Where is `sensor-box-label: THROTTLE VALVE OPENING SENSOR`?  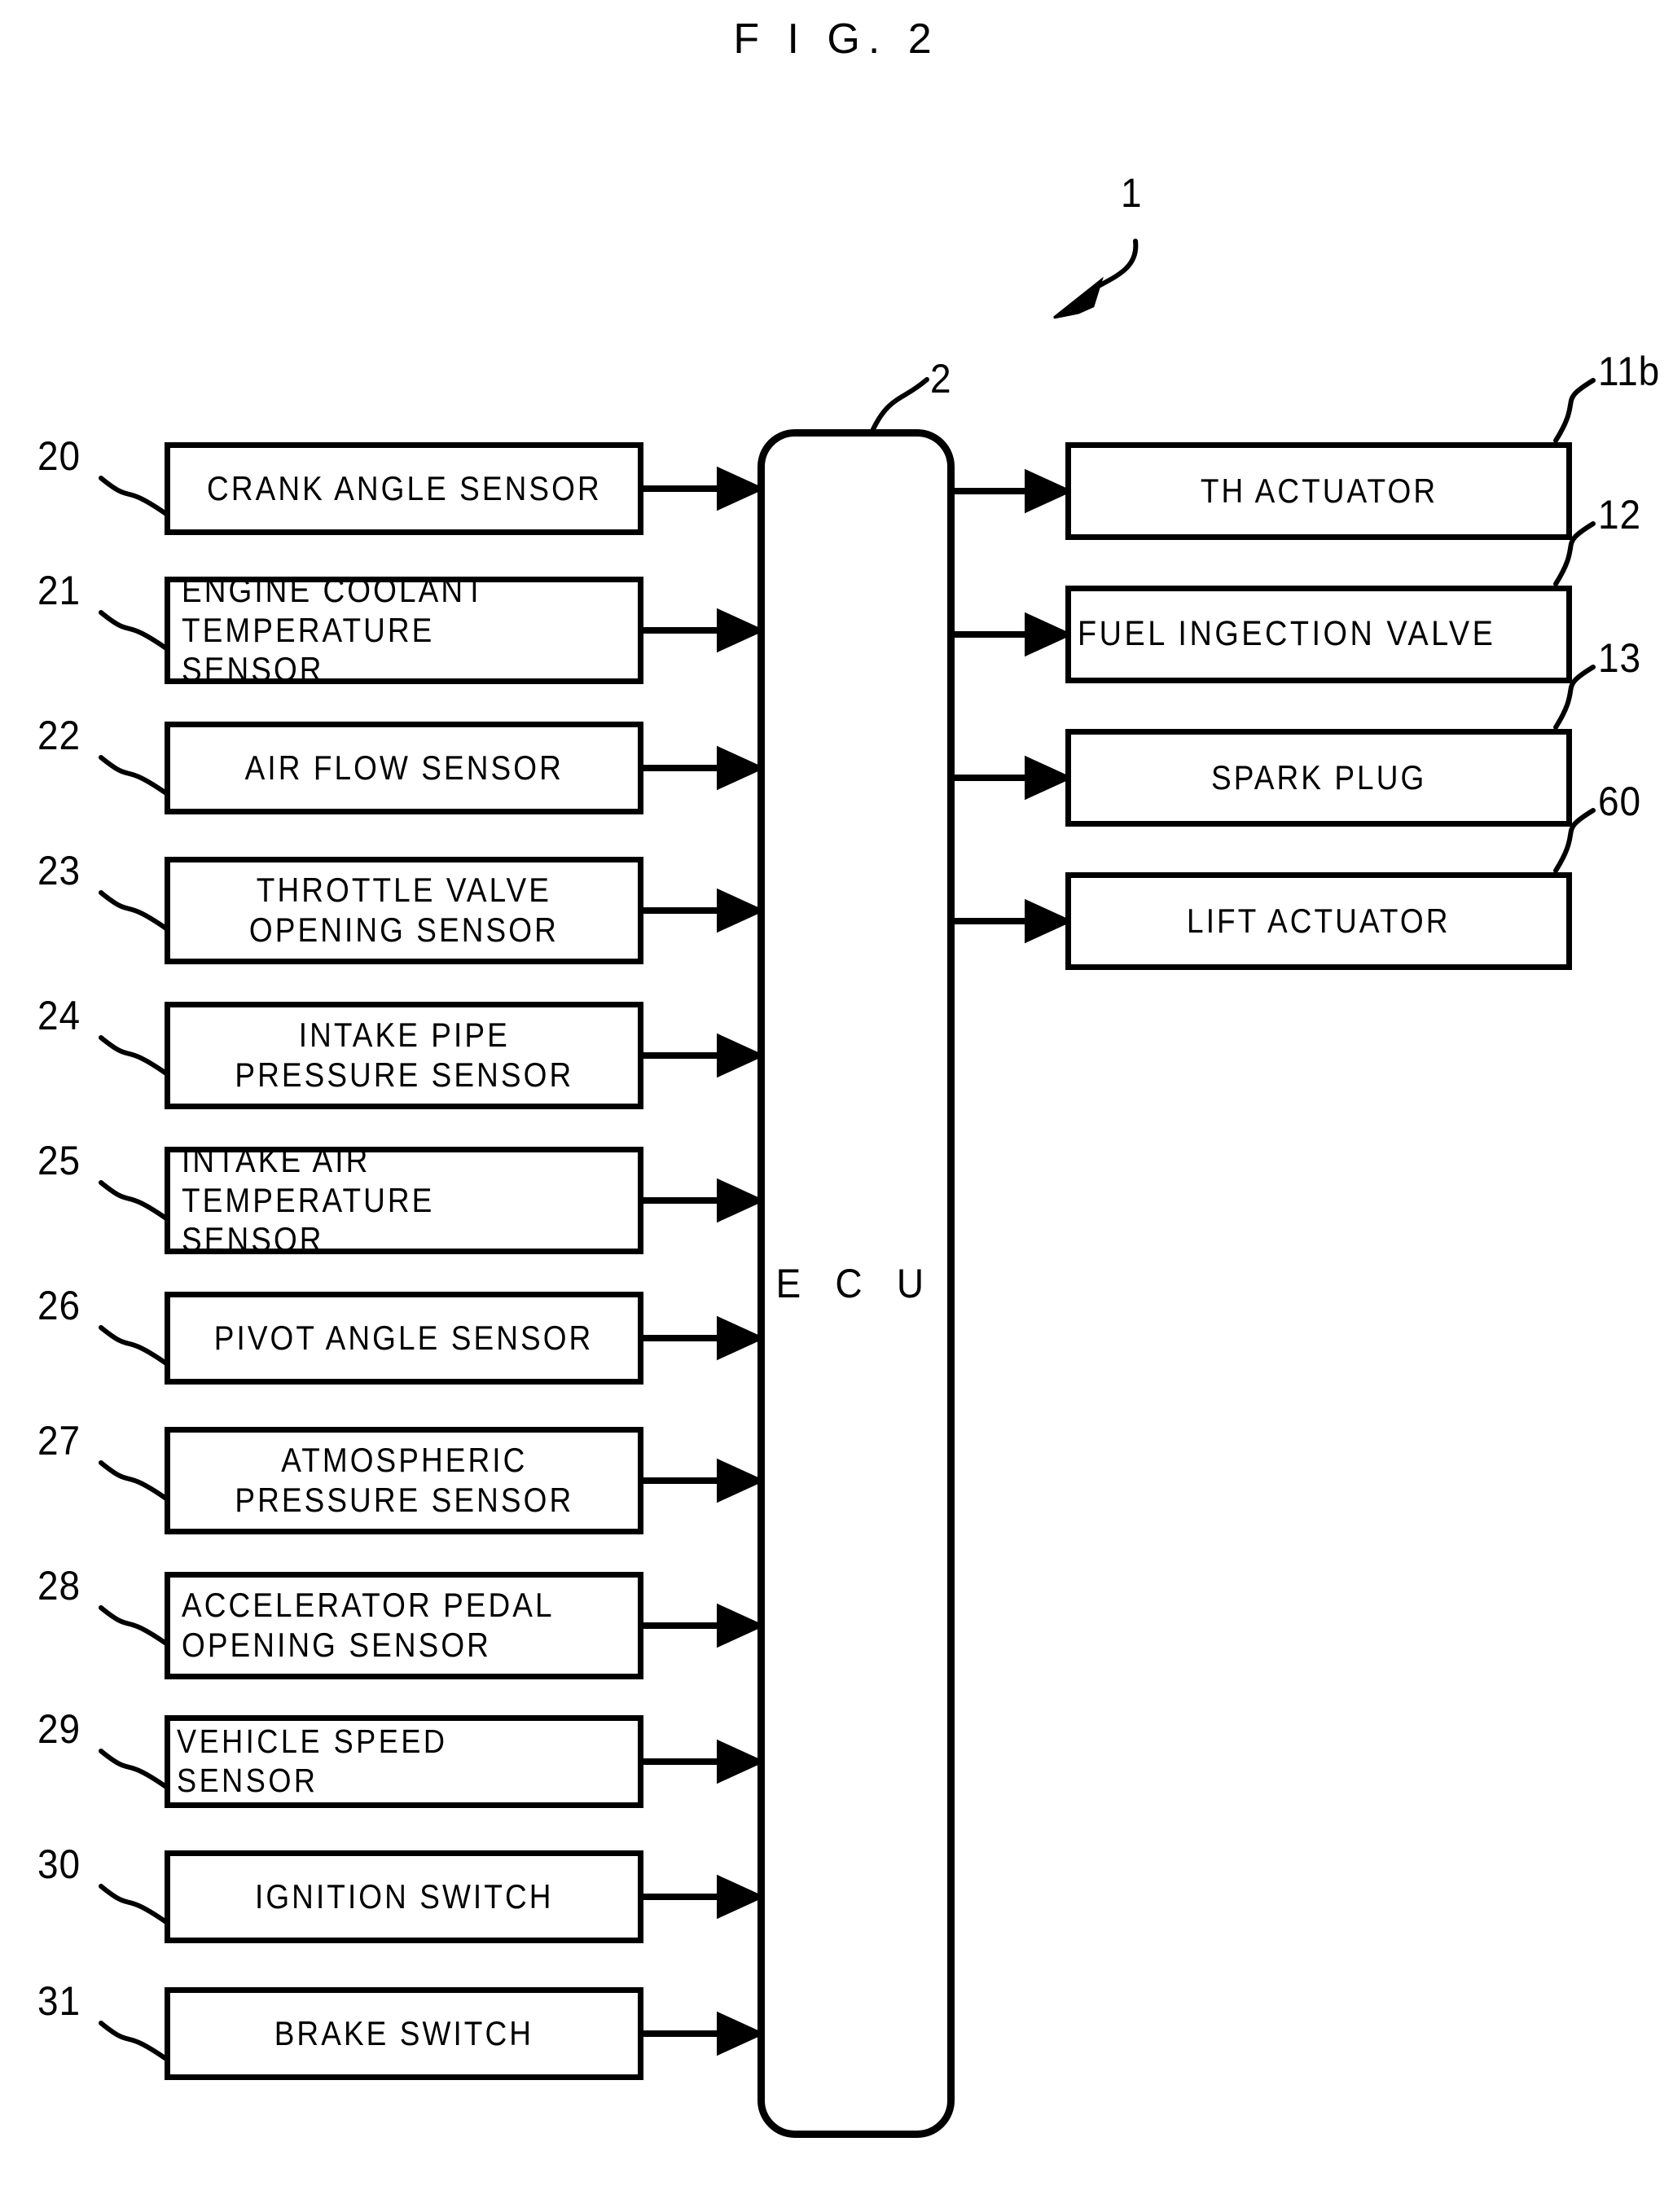
sensor-box-label: THROTTLE VALVE OPENING SENSOR is located at coordinates (404, 910).